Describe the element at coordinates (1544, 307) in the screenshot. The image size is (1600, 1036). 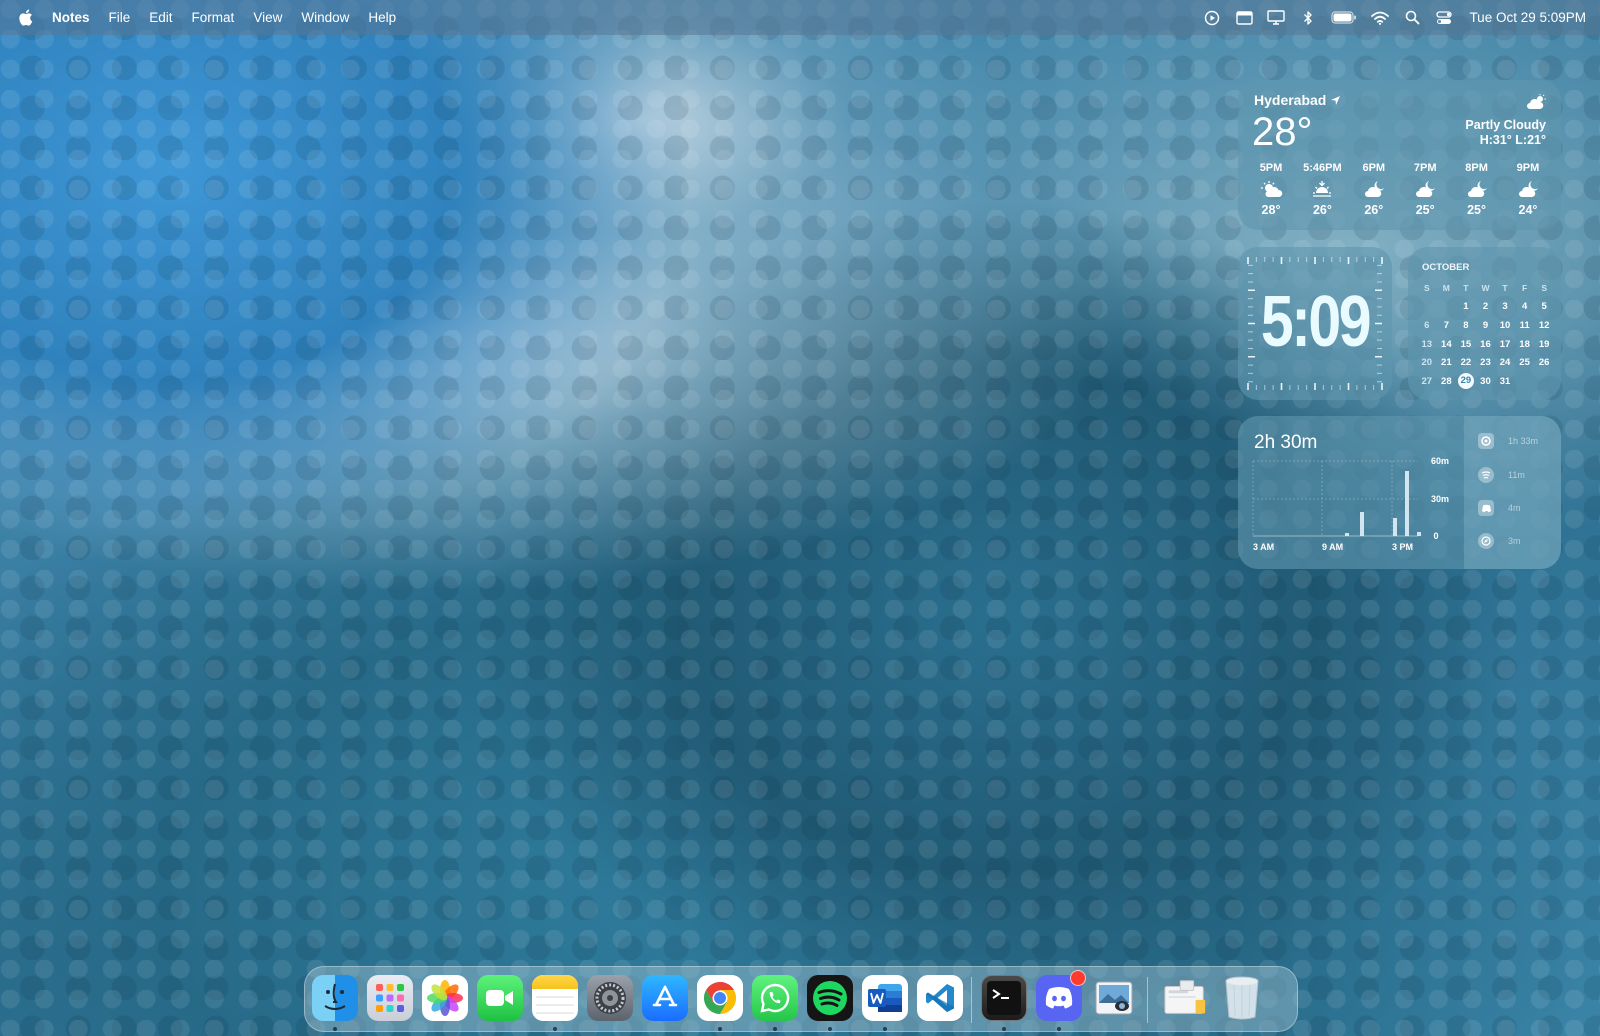
I see `calendar-day: 5` at that location.